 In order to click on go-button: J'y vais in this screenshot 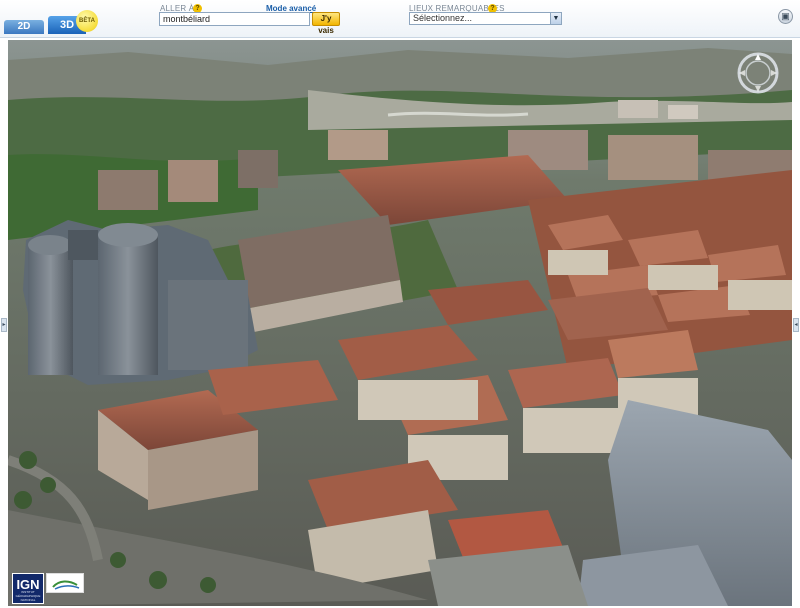, I will do `click(326, 23)`.